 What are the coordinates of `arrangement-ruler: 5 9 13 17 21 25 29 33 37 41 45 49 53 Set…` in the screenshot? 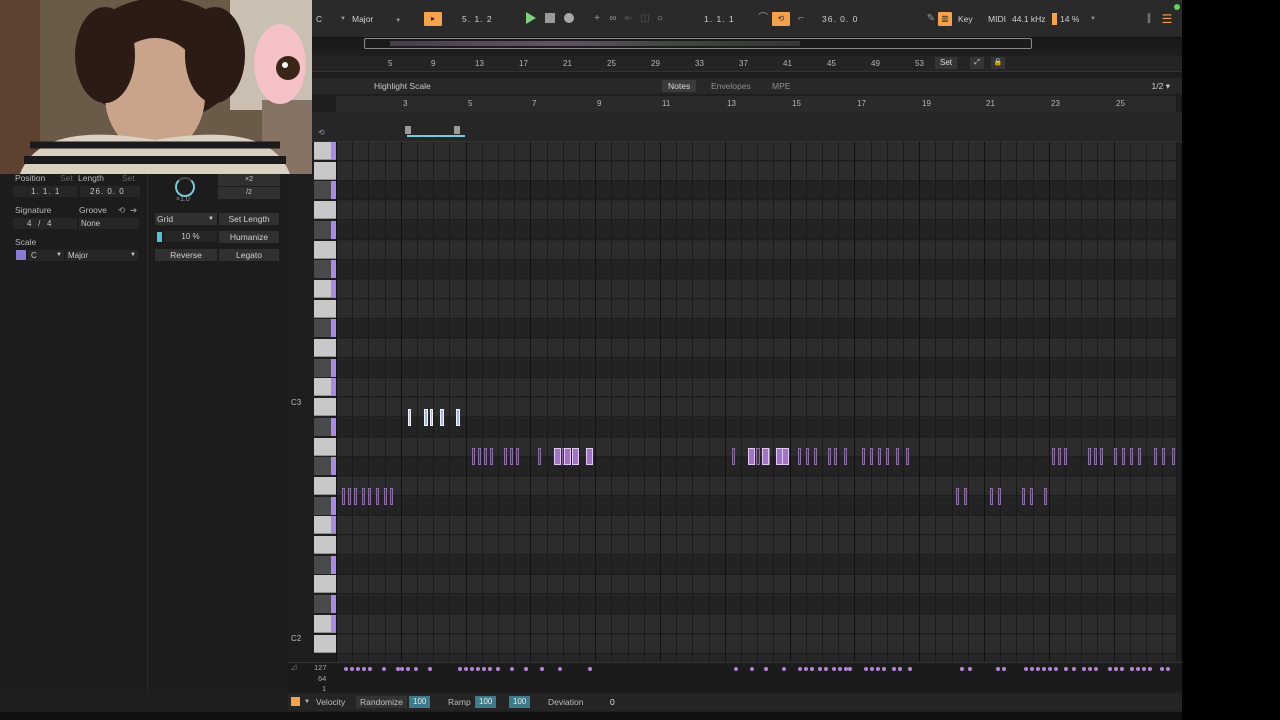 It's located at (747, 64).